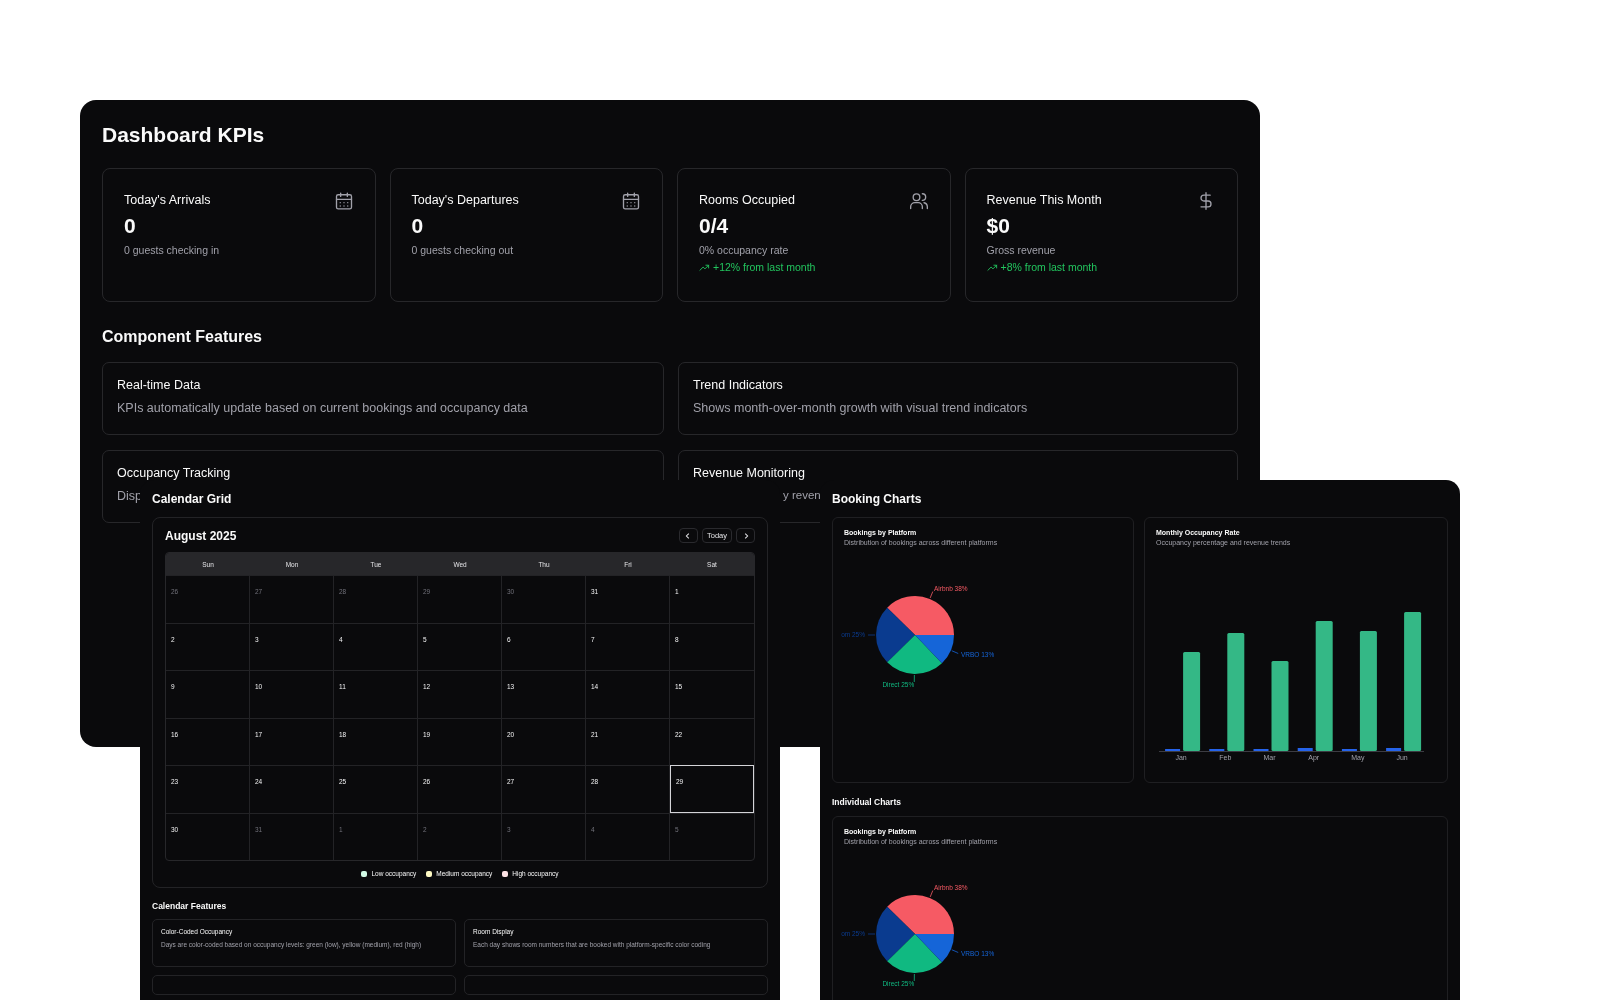 The height and width of the screenshot is (1000, 1600). Describe the element at coordinates (322, 408) in the screenshot. I see `feature-description: KPIs automatically update based on current bookings and occupancy data` at that location.